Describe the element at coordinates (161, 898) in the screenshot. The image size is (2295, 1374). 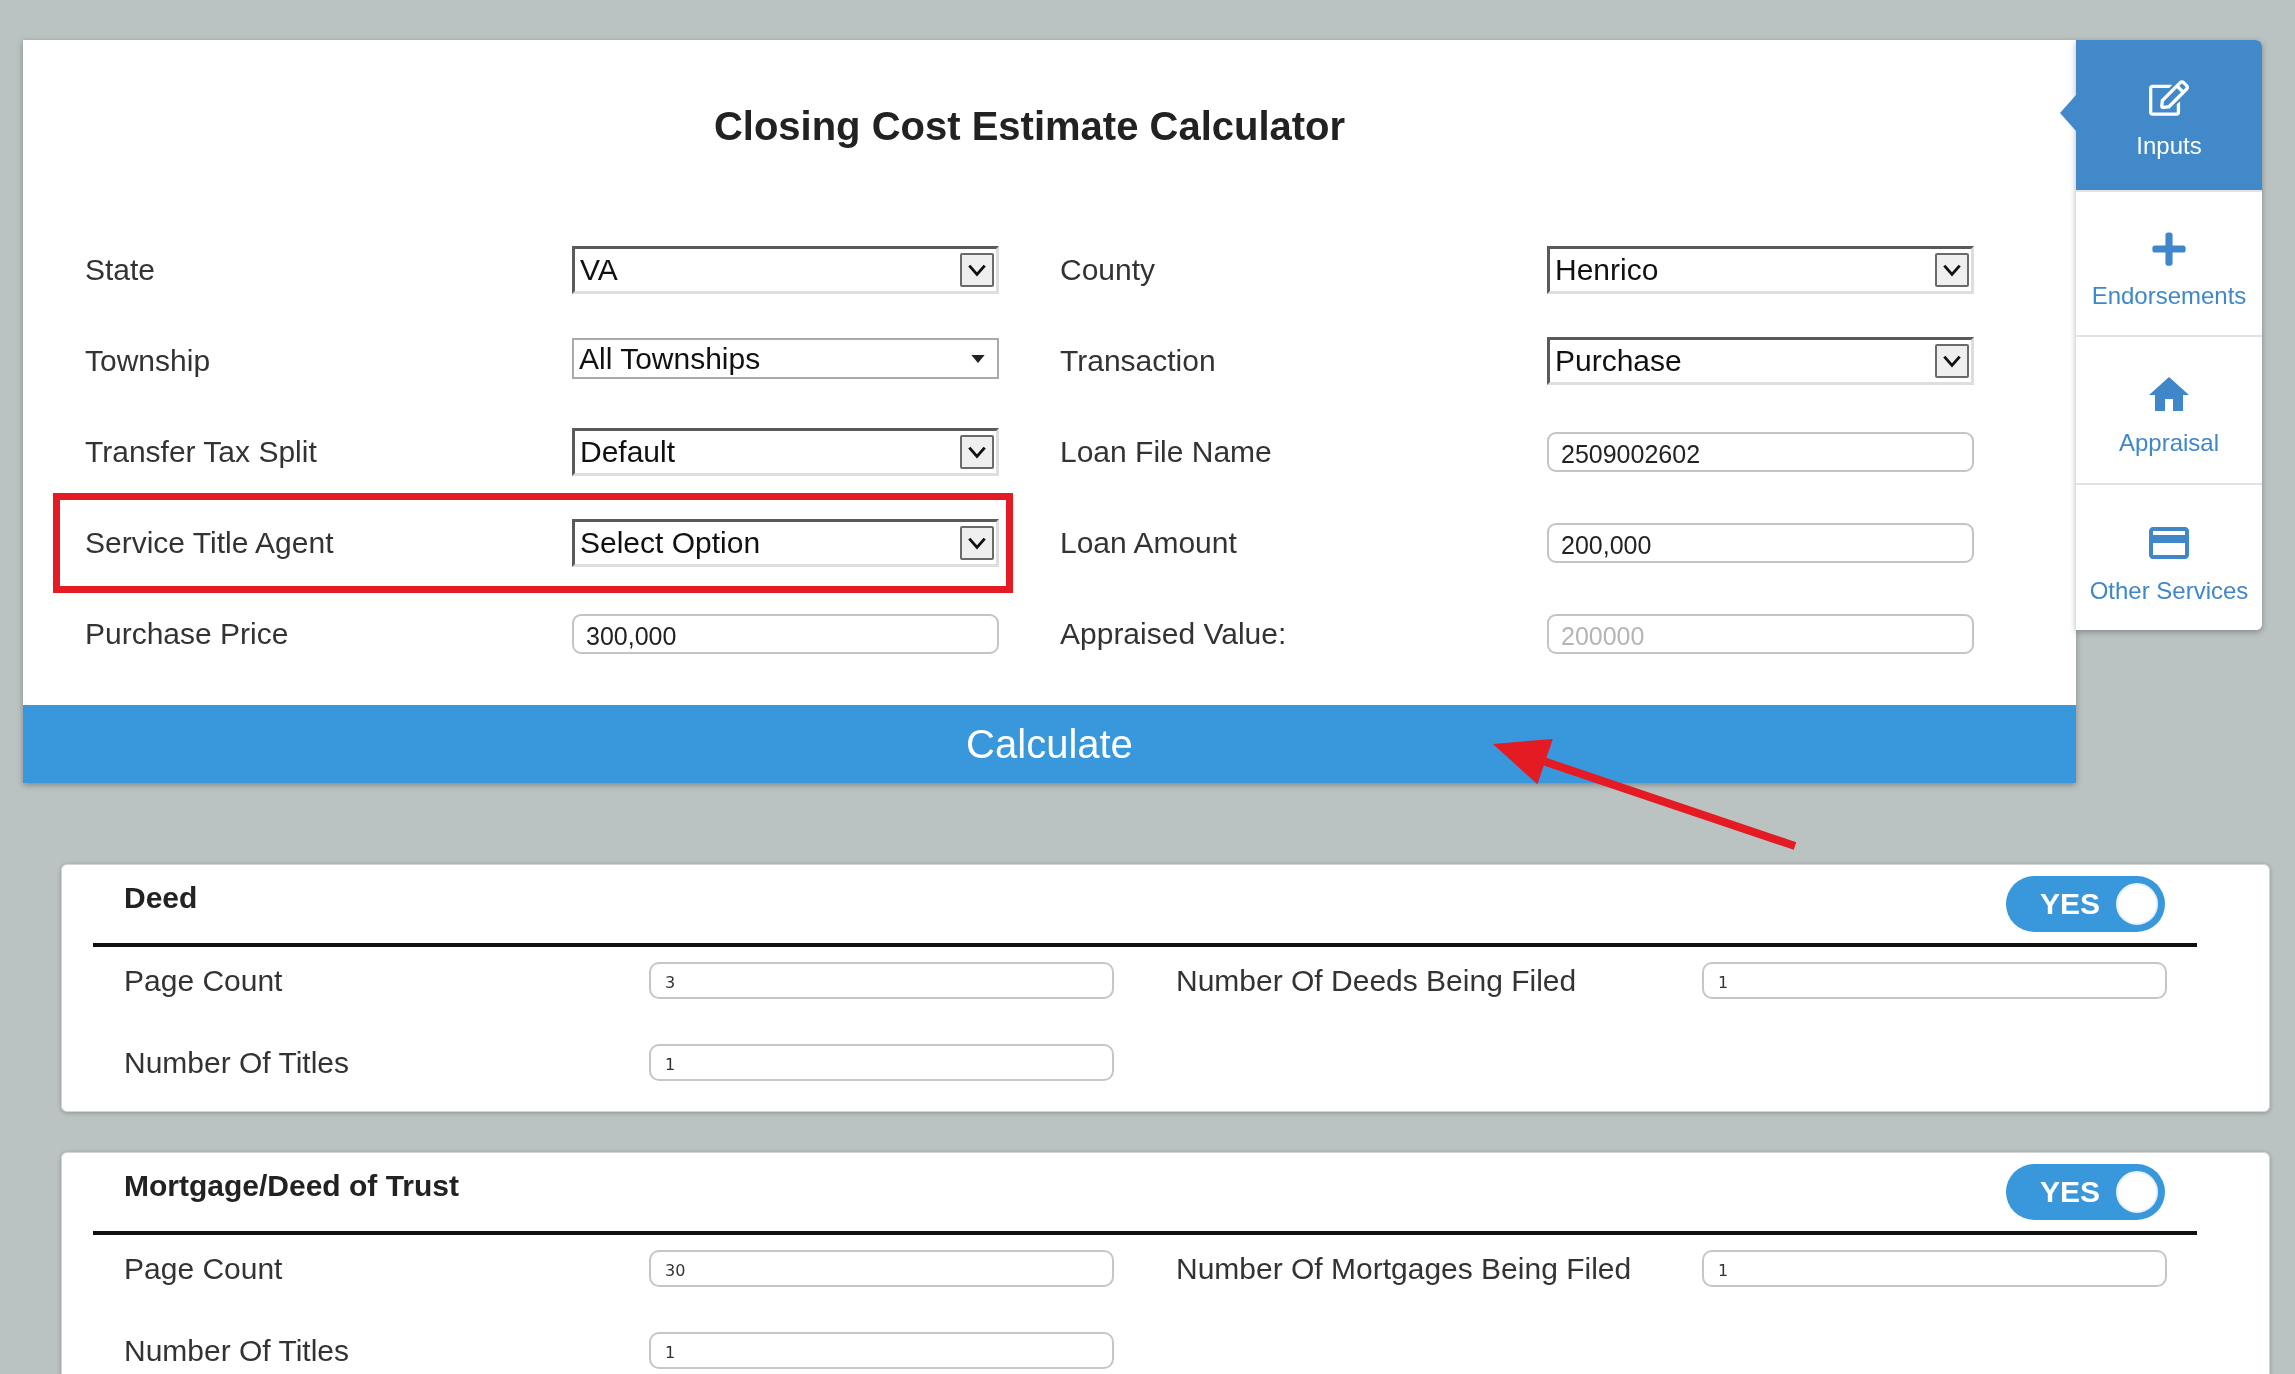
I see `section-title: Deed` at that location.